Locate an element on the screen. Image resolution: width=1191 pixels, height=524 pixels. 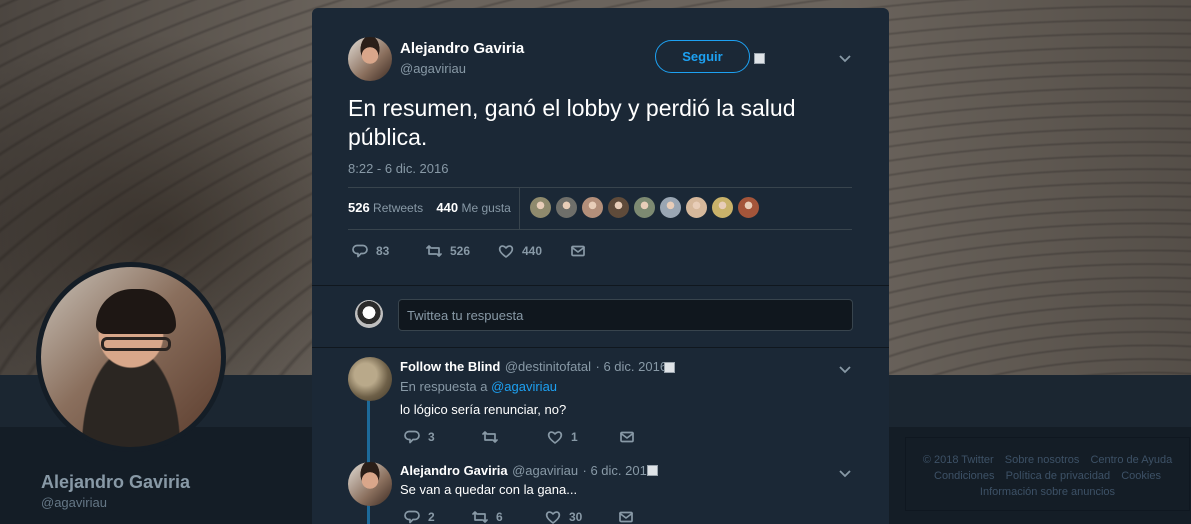
like-count: 440 is located at coordinates (532, 251).